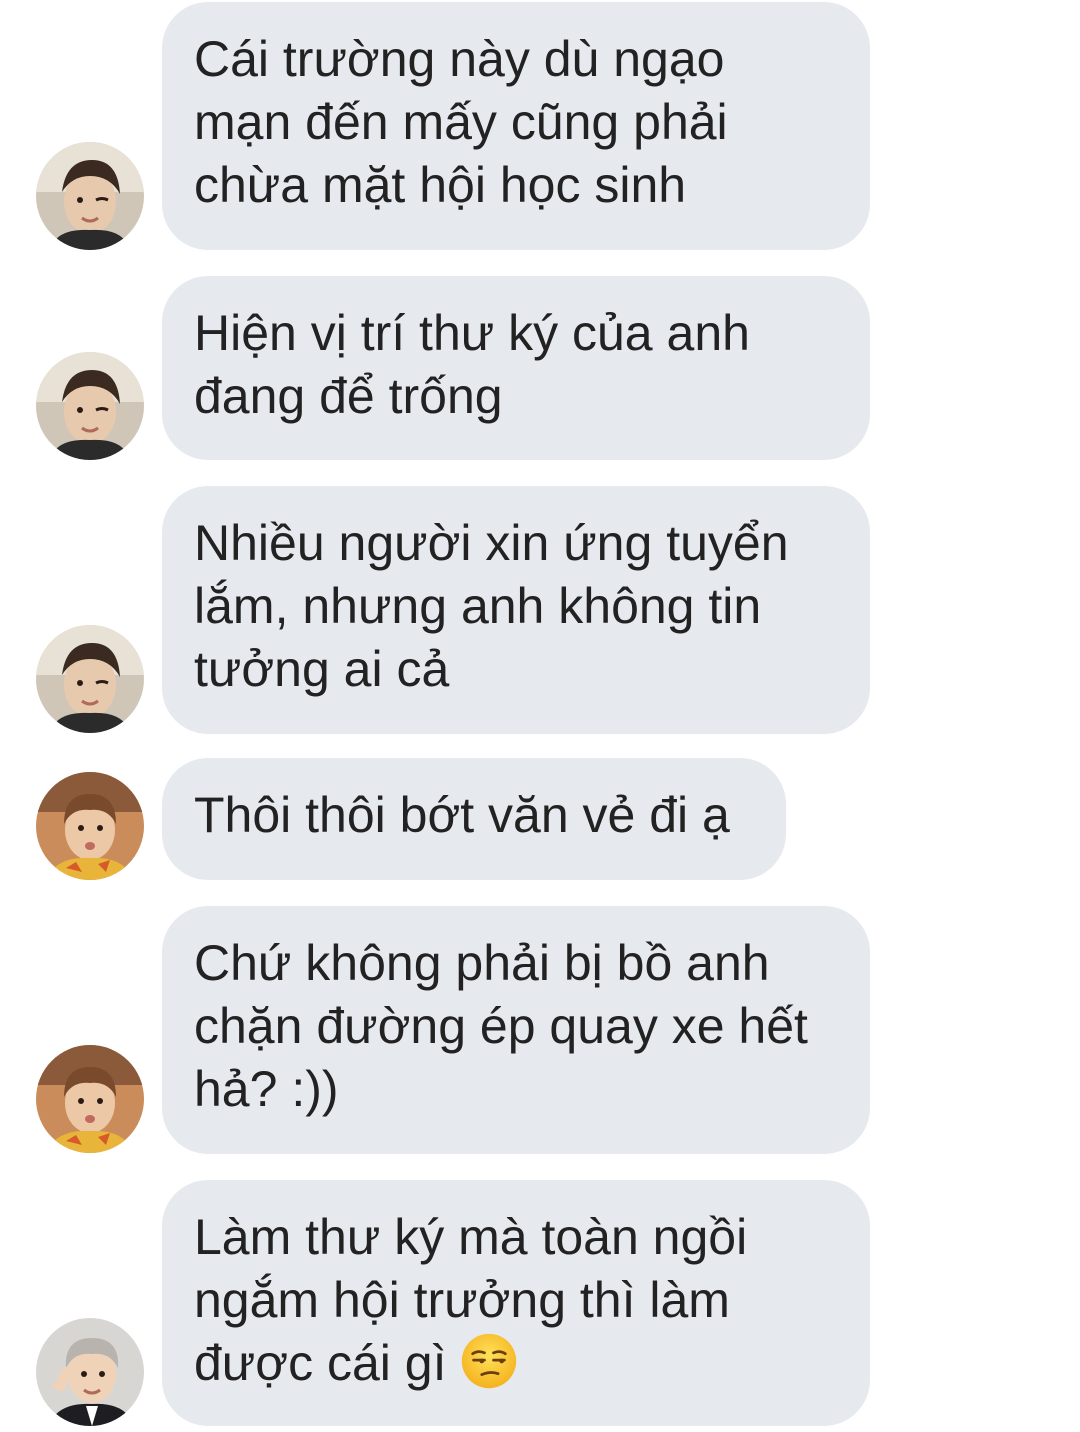 The image size is (1080, 1432). Describe the element at coordinates (516, 368) in the screenshot. I see `message-bubble: Hiện vị trí thư ký của anh đang để trống` at that location.